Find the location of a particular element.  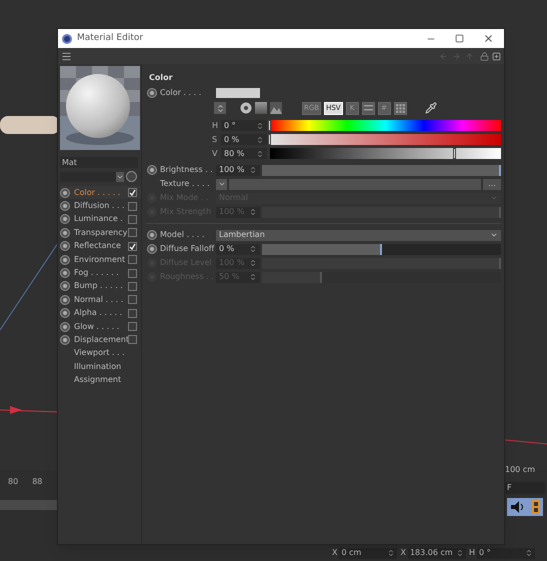

coordinate-field: 183.06 cm is located at coordinates (437, 553).